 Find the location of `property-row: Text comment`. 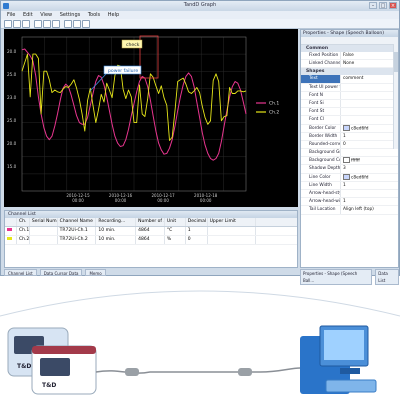

property-row: Text comment is located at coordinates (349, 79).